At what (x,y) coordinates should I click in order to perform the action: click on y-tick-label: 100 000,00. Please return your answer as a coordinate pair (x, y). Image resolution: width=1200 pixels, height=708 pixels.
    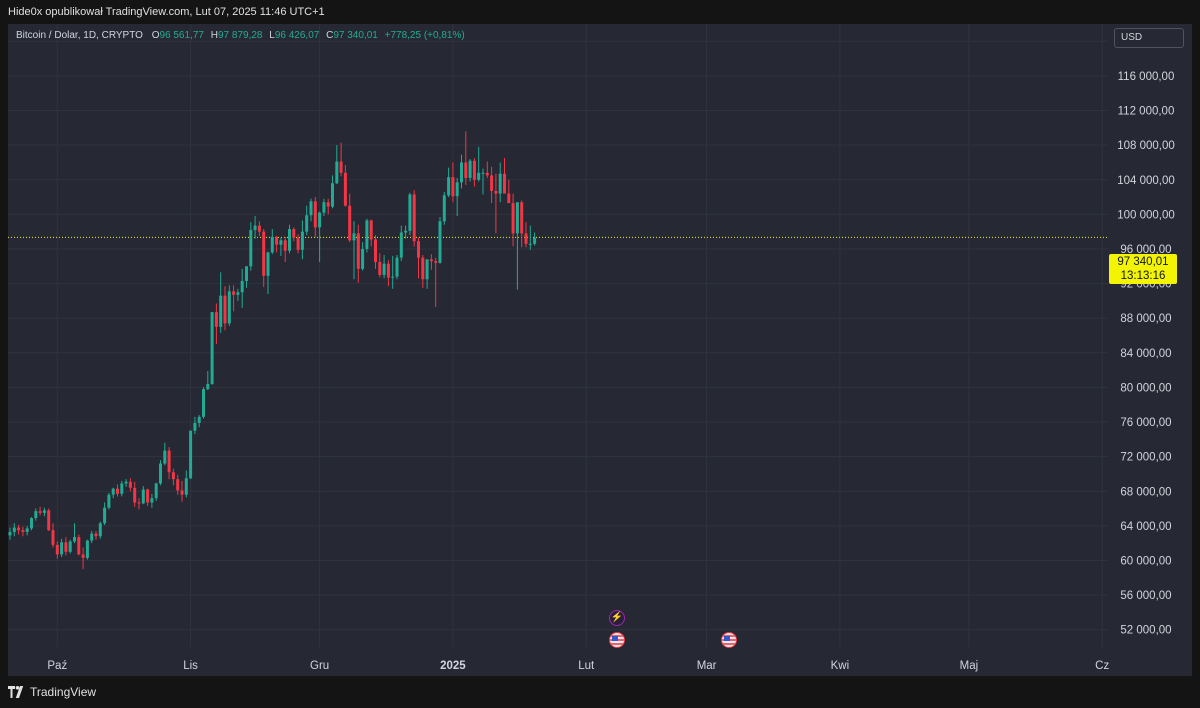
    Looking at the image, I should click on (1146, 215).